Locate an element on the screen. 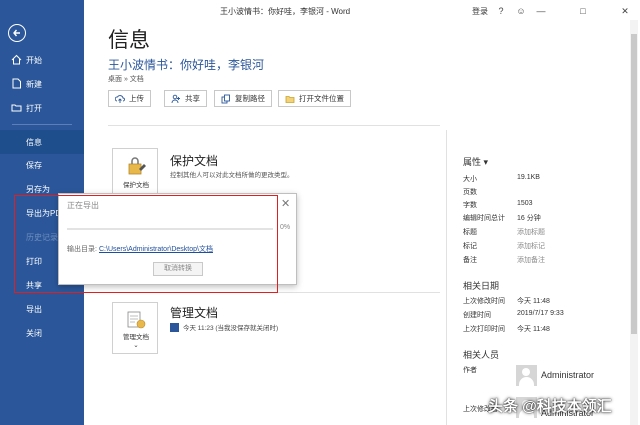 The height and width of the screenshot is (425, 640). nav-item-save: 保存 is located at coordinates (42, 165).